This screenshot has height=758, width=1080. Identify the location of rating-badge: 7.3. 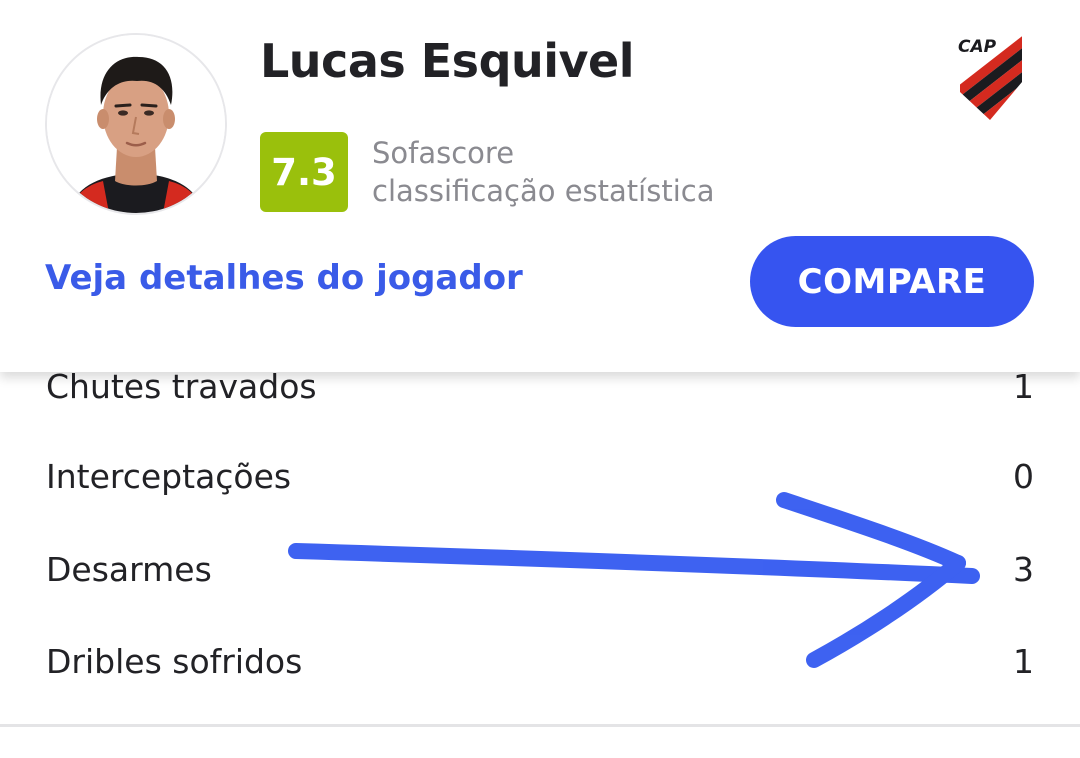
(304, 172).